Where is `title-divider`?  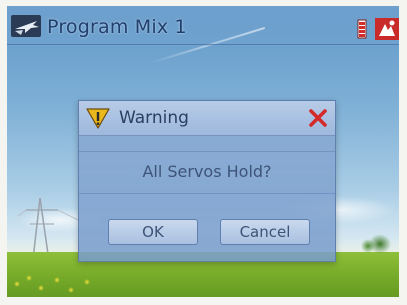
title-divider is located at coordinates (203, 44).